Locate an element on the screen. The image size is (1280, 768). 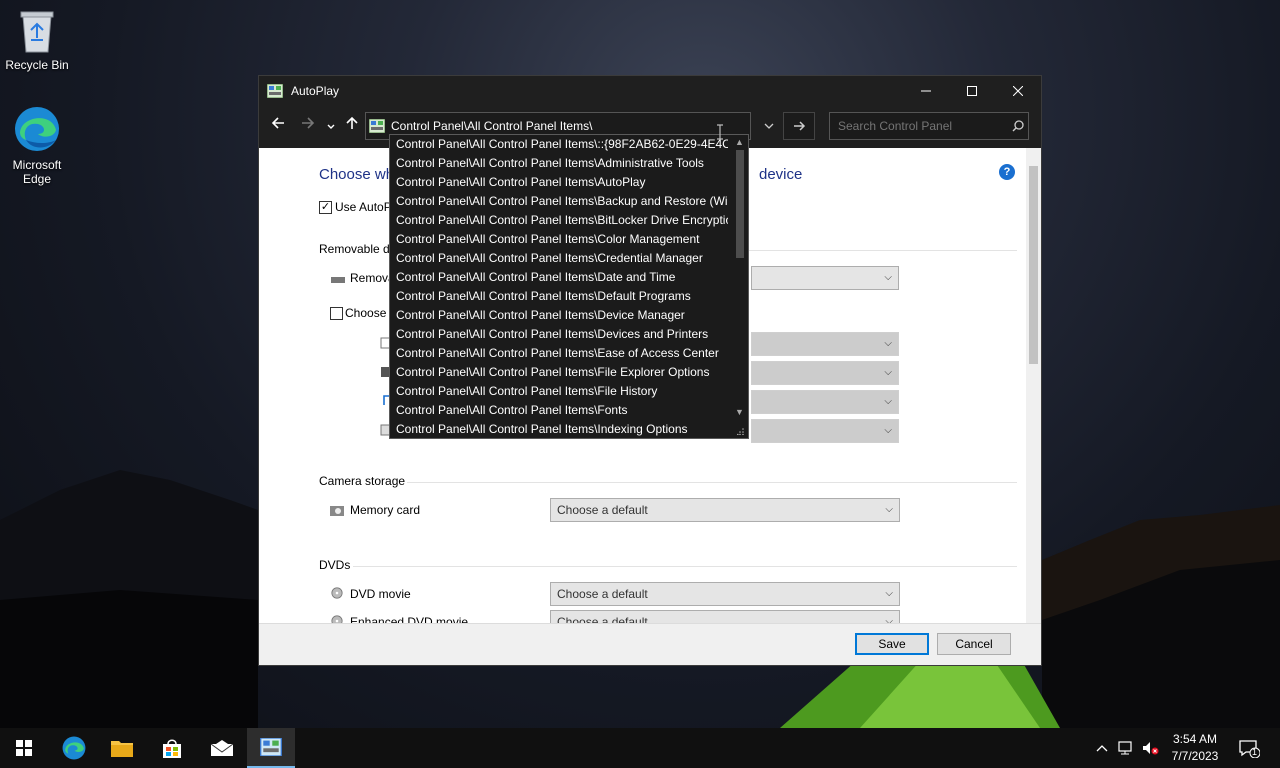
memory-card-label: Memory card is located at coordinates (385, 510).